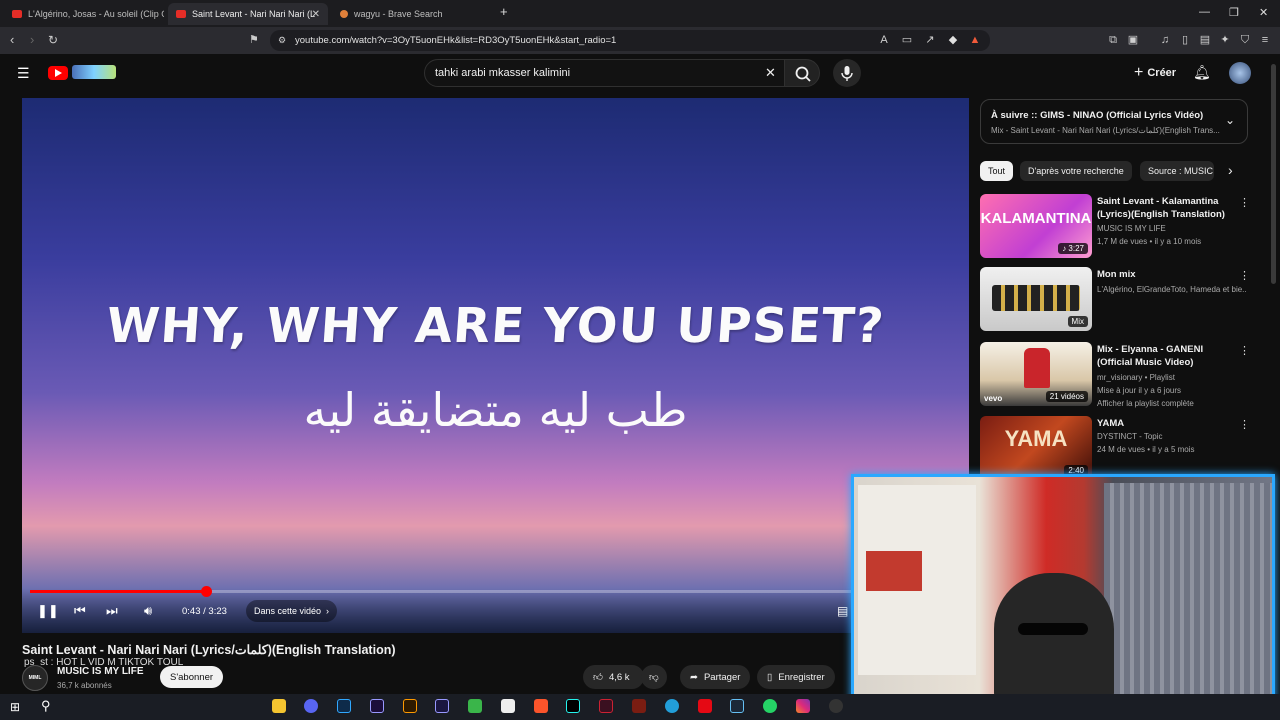 The width and height of the screenshot is (1280, 720). What do you see at coordinates (412, 14) in the screenshot?
I see `tab-brave-search: wagyu - Brave Search` at bounding box center [412, 14].